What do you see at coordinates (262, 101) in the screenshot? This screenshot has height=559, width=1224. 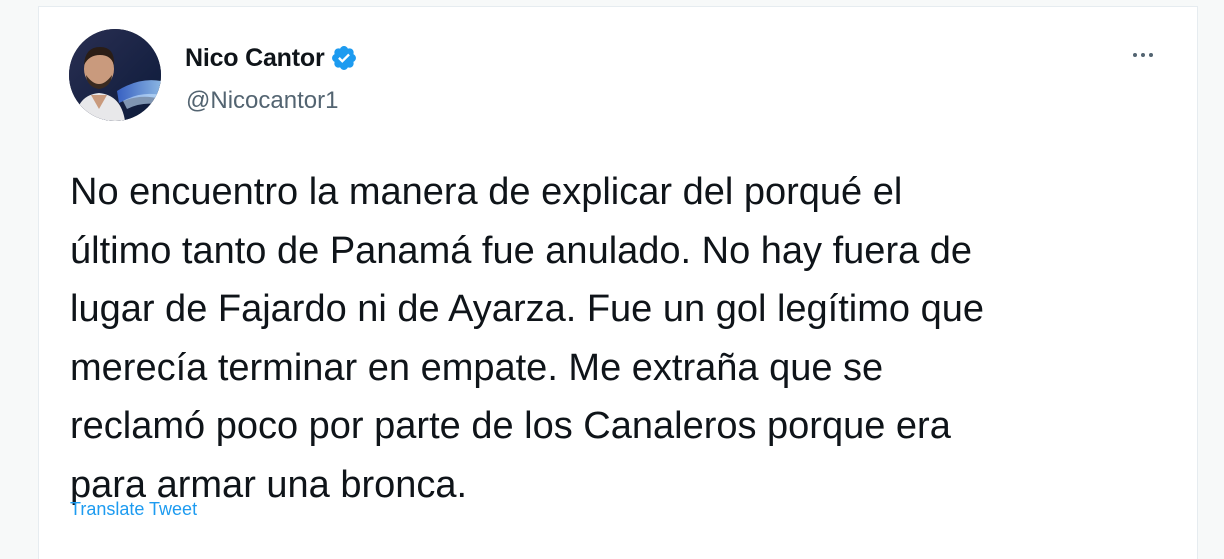 I see `author-handle: @Nicocantor1` at bounding box center [262, 101].